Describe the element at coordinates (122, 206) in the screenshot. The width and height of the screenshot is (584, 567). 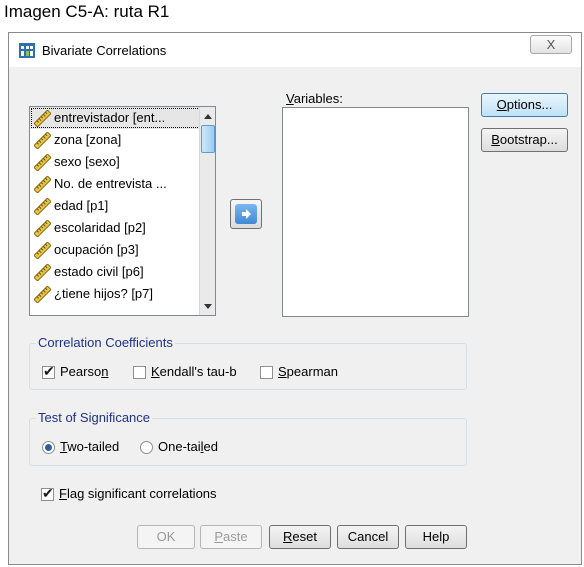
I see `source-list-item: edad [p1]` at that location.